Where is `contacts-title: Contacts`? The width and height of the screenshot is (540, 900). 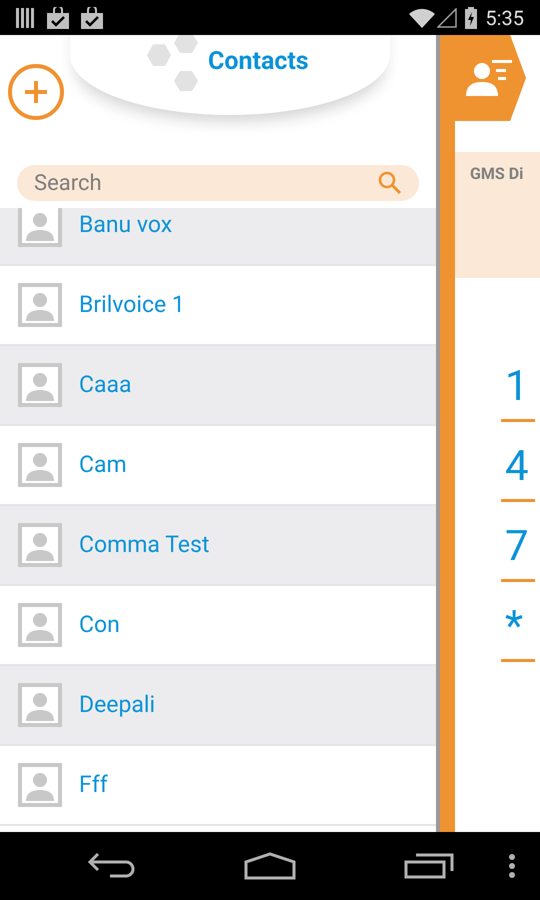
contacts-title: Contacts is located at coordinates (258, 62).